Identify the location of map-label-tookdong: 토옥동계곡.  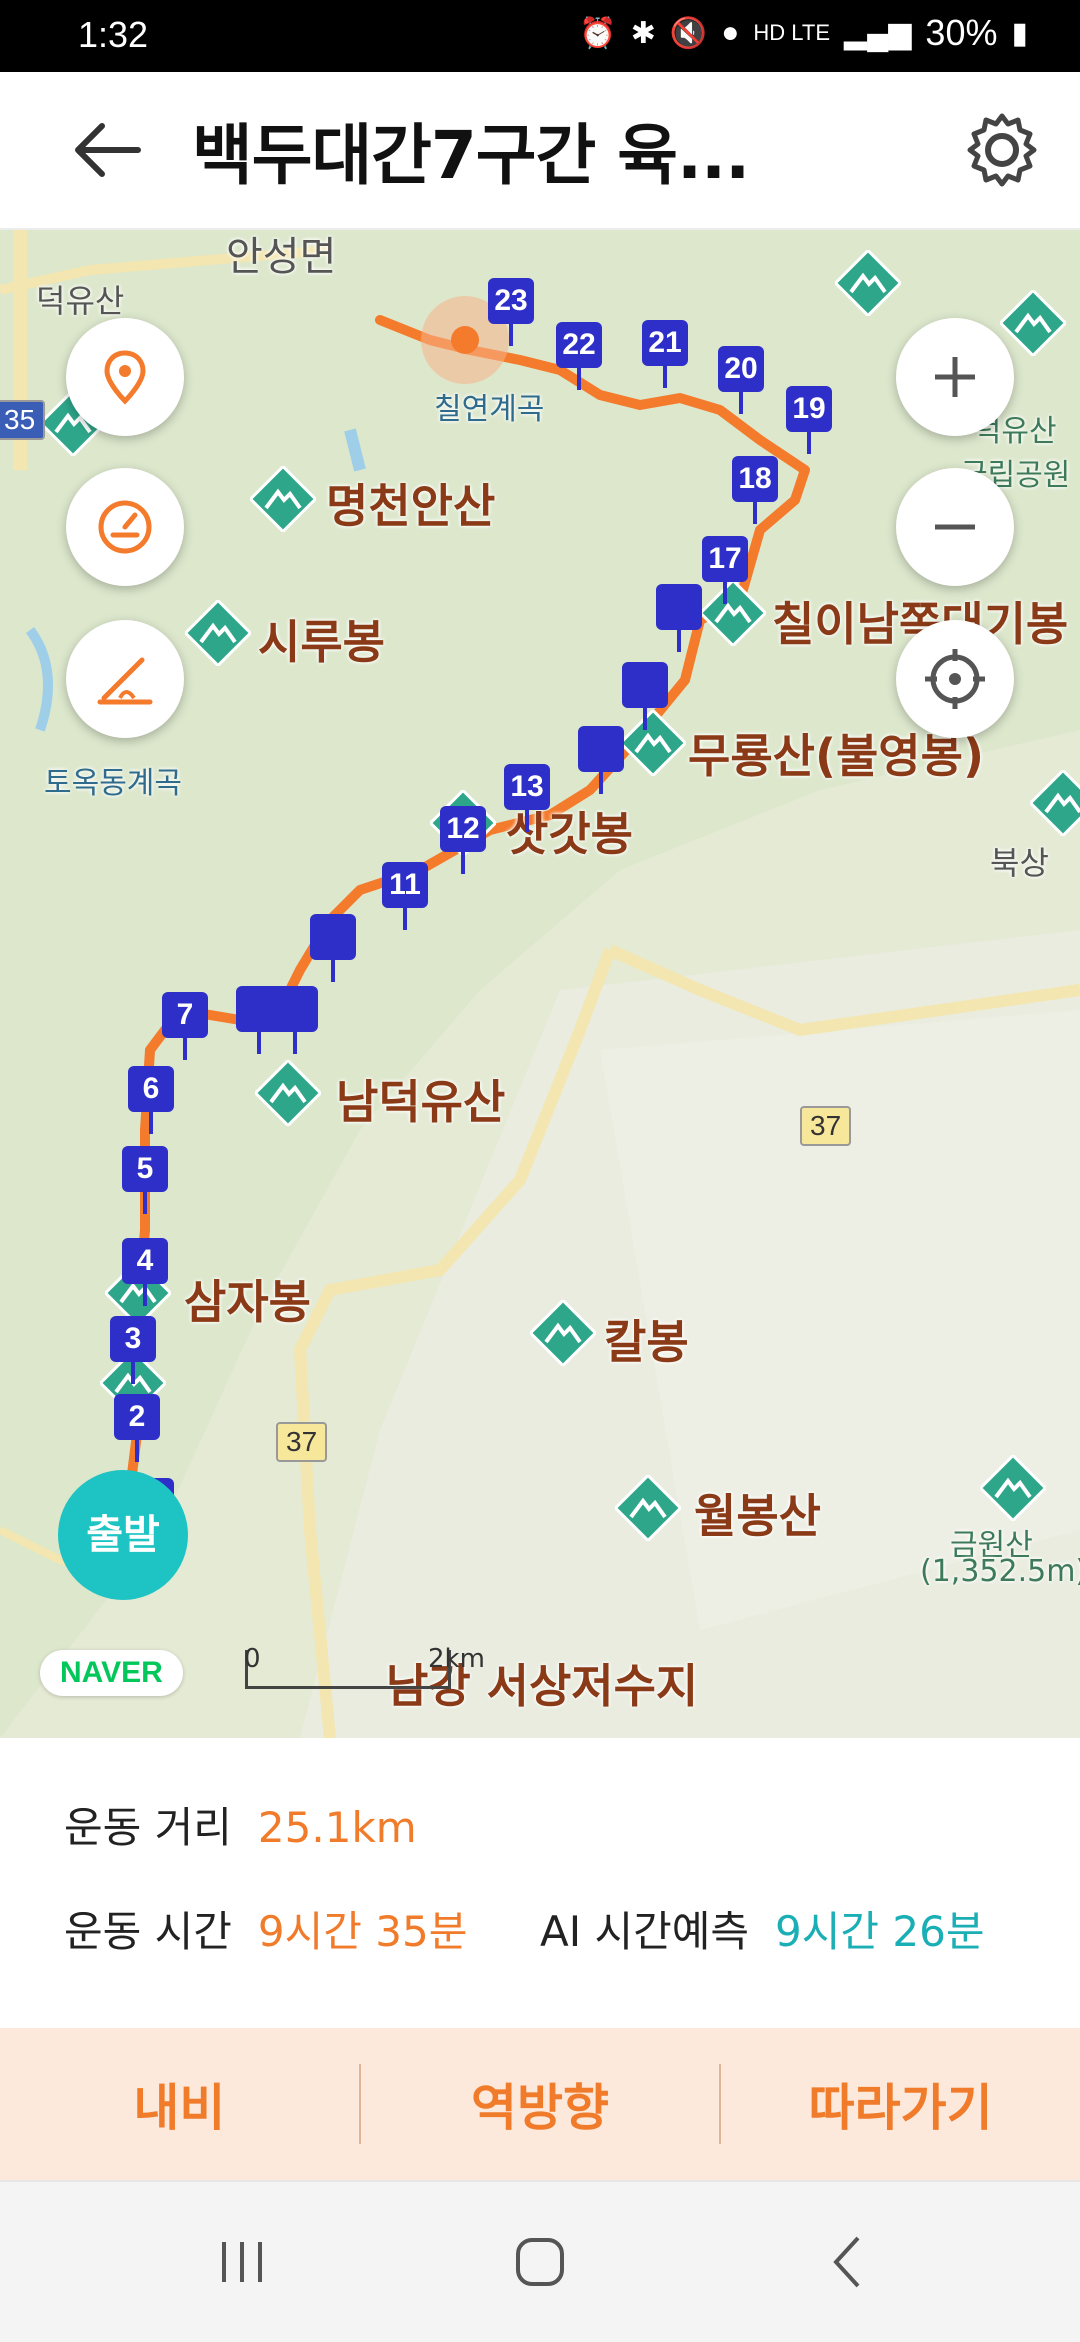
(113, 783).